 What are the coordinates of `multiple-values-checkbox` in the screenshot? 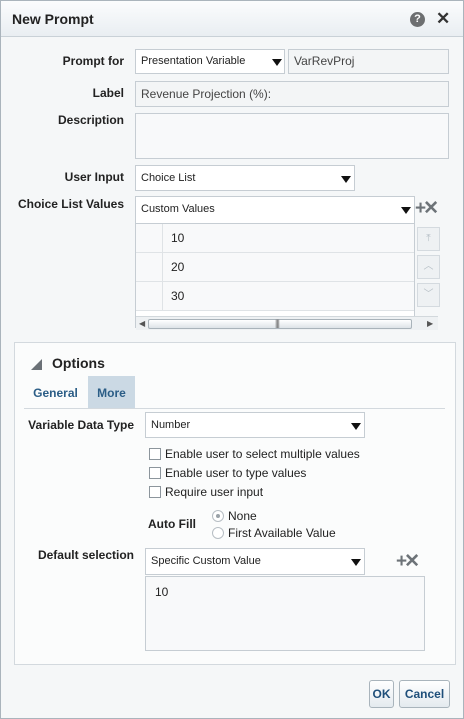 It's located at (155, 454).